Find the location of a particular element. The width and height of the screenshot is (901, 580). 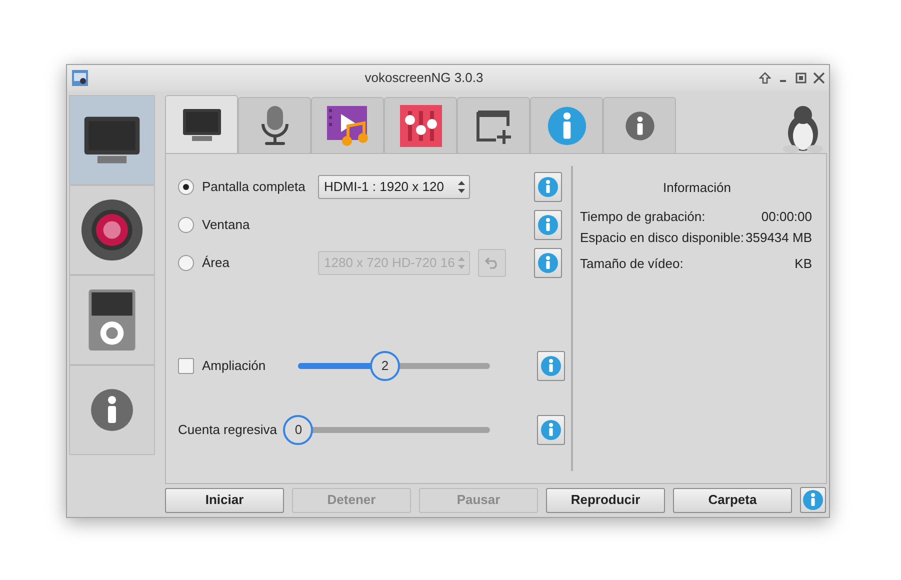

info-label: Tiempo de grabación: is located at coordinates (643, 217).